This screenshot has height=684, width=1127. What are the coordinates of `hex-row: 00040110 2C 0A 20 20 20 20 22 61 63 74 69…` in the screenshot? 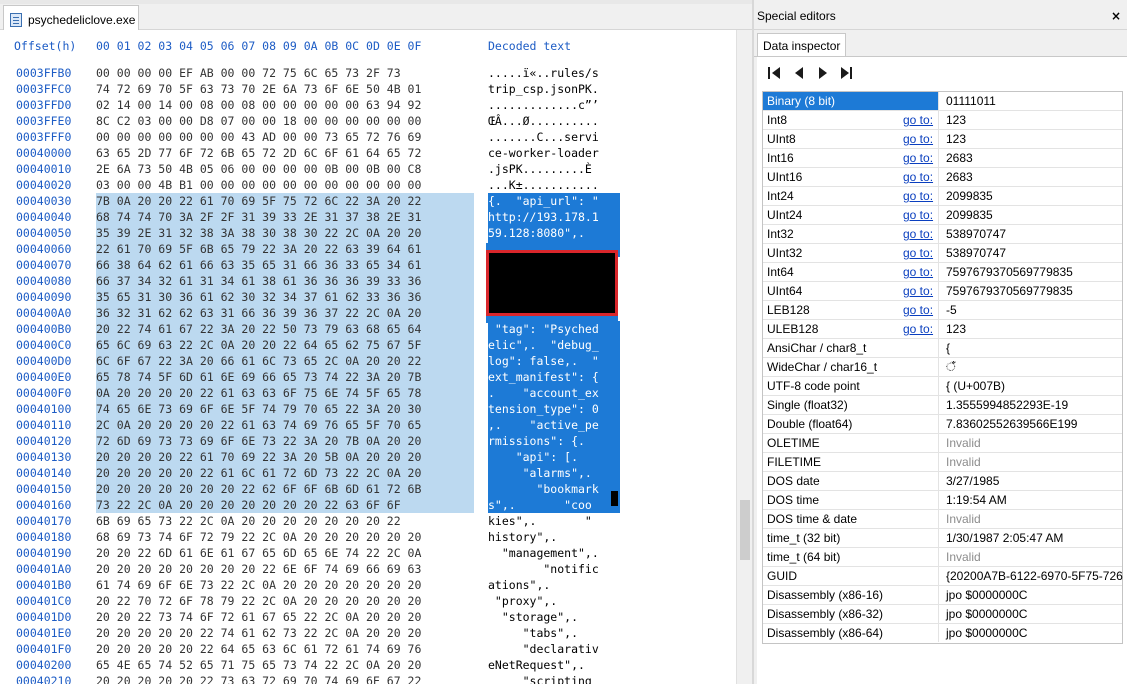 It's located at (368, 425).